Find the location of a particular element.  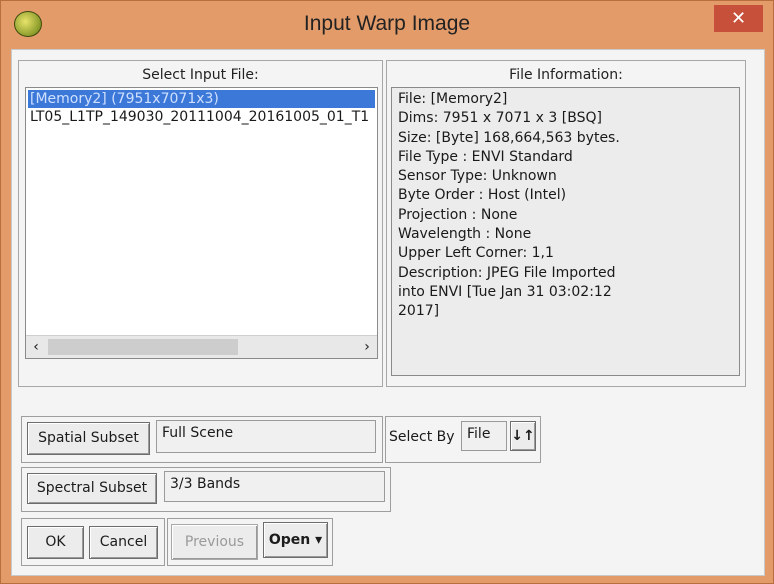

info-line: into ENVI [Tue Jan 31 03:02:12 is located at coordinates (505, 291).